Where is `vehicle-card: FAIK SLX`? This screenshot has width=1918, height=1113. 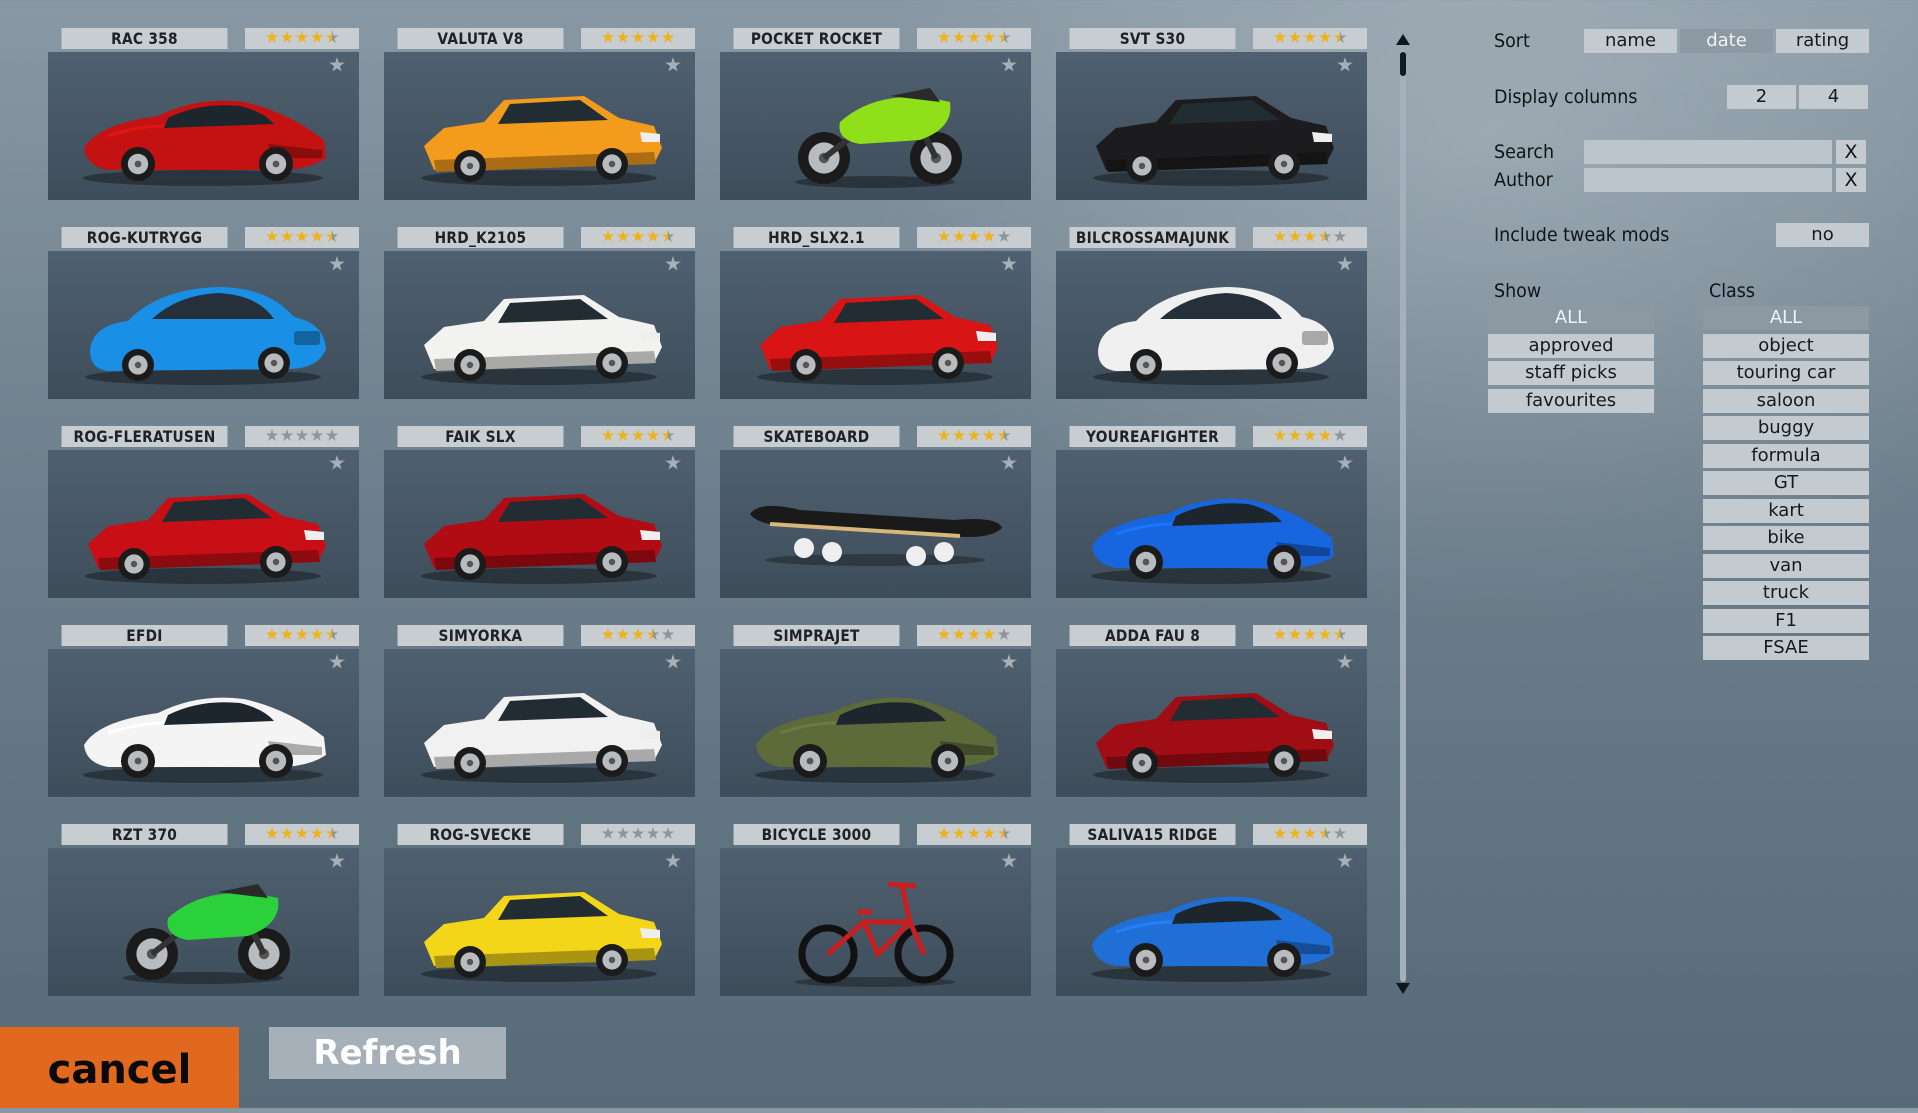
vehicle-card: FAIK SLX is located at coordinates (539, 512).